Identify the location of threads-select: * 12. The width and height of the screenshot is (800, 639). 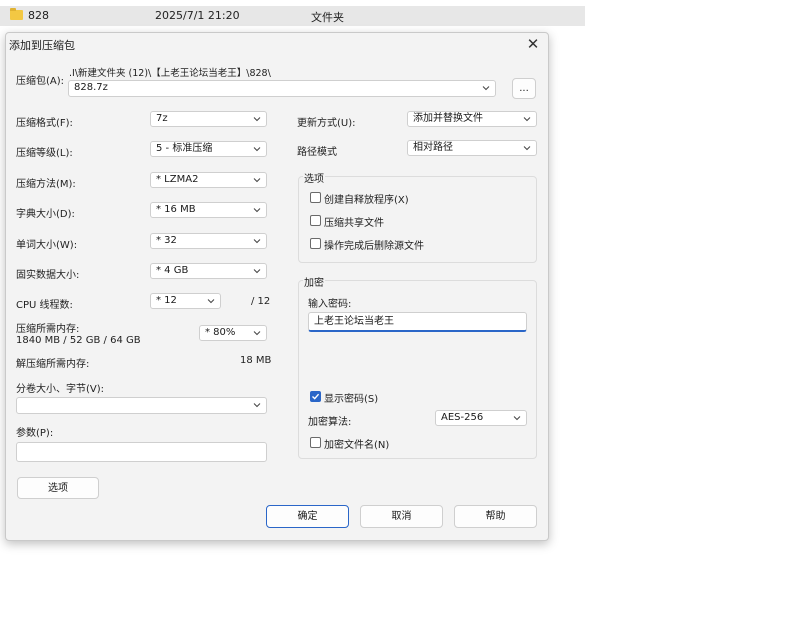
(185, 301).